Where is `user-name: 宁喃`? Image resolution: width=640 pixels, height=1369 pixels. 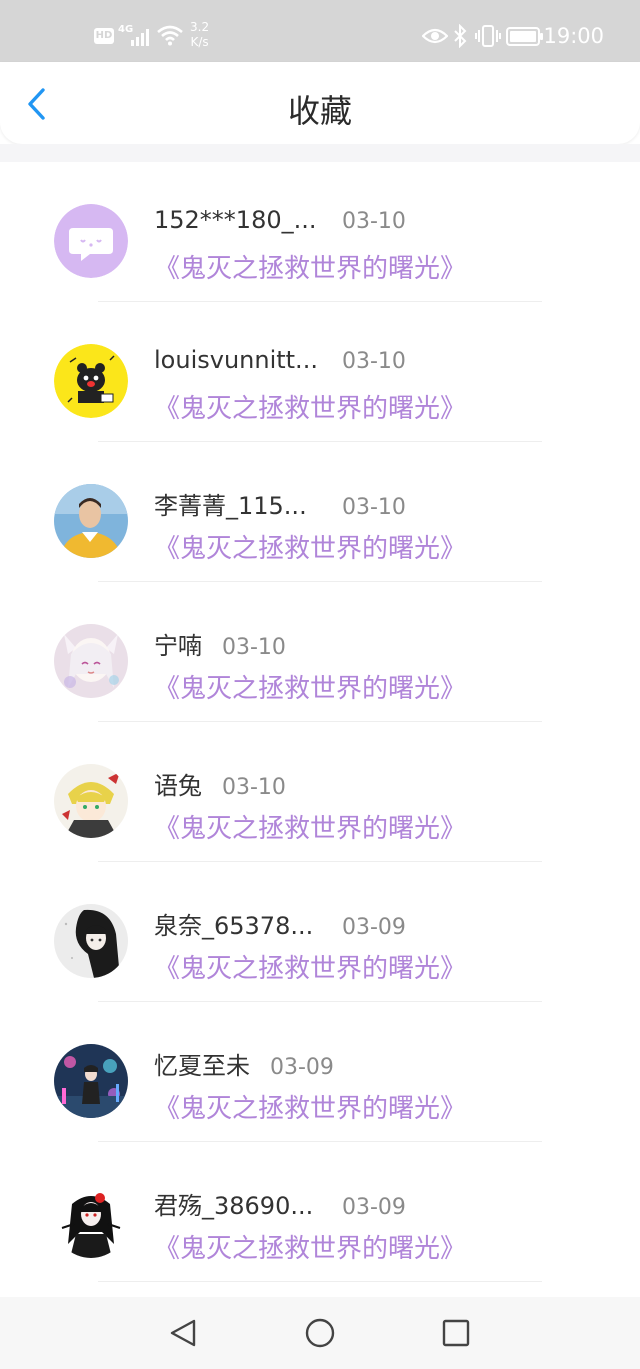
user-name: 宁喃 is located at coordinates (178, 646).